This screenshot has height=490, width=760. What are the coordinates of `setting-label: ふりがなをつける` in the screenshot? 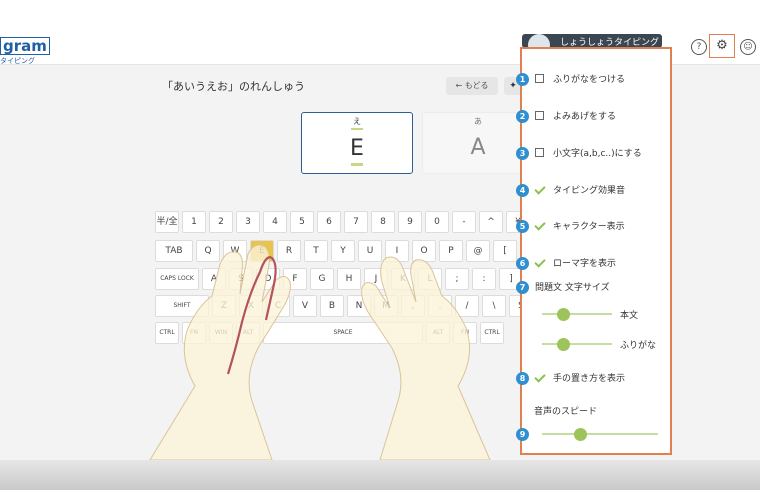 It's located at (589, 80).